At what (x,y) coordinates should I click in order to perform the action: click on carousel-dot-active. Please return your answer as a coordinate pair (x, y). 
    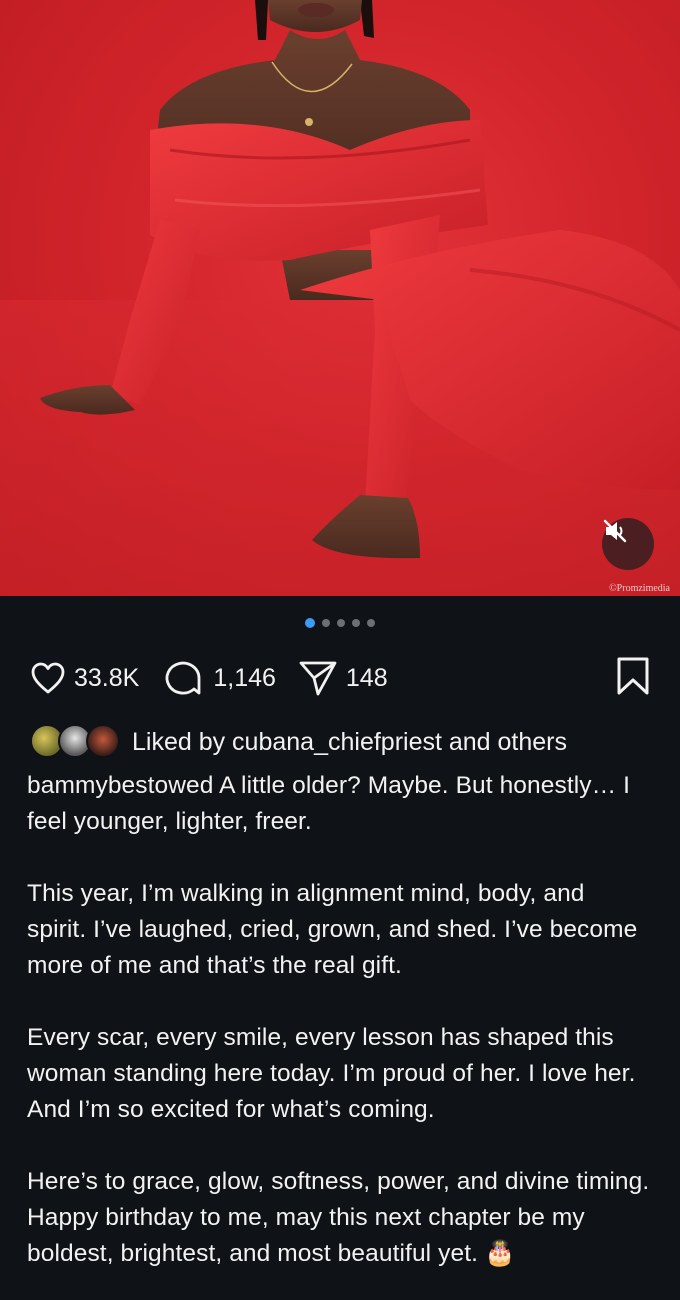
    Looking at the image, I should click on (310, 623).